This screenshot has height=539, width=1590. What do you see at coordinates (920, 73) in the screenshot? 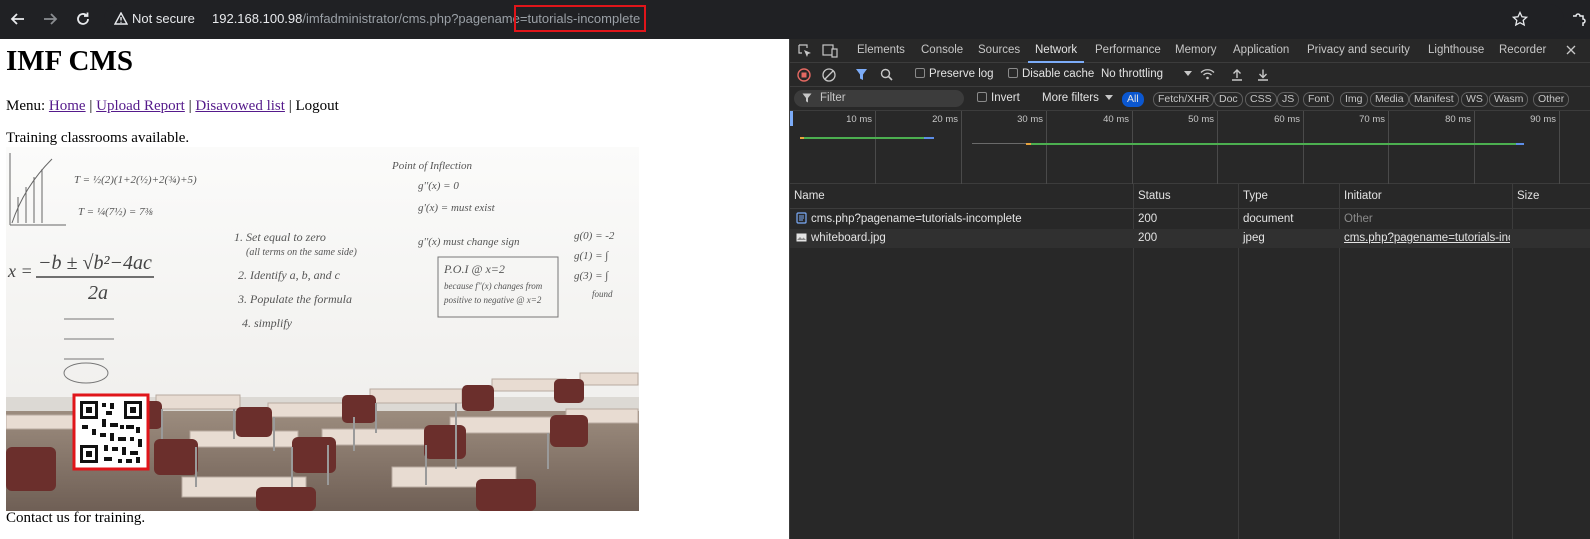
I see `preserve-log-checkbox` at bounding box center [920, 73].